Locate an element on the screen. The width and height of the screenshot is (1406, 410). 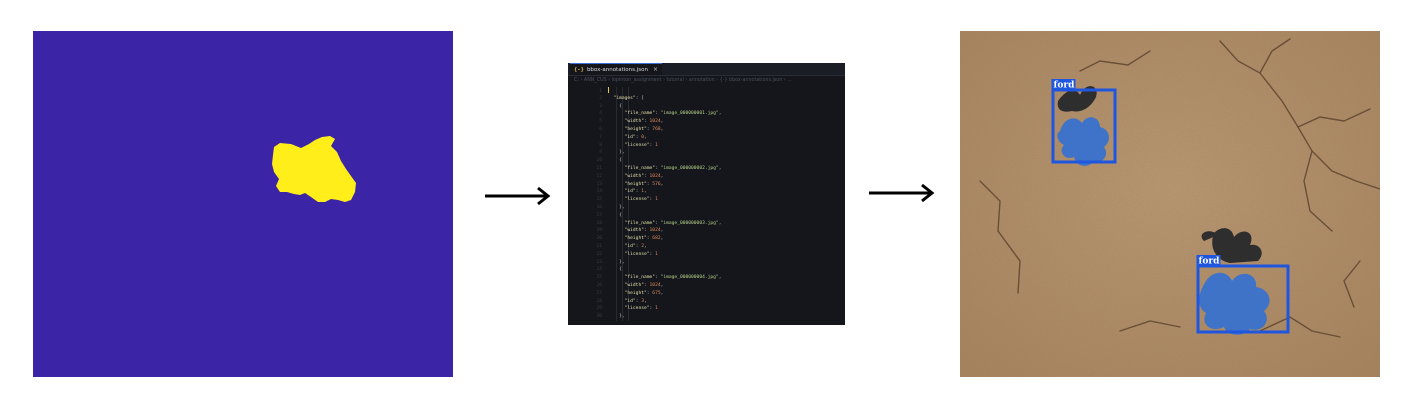
text-cursor is located at coordinates (608, 90).